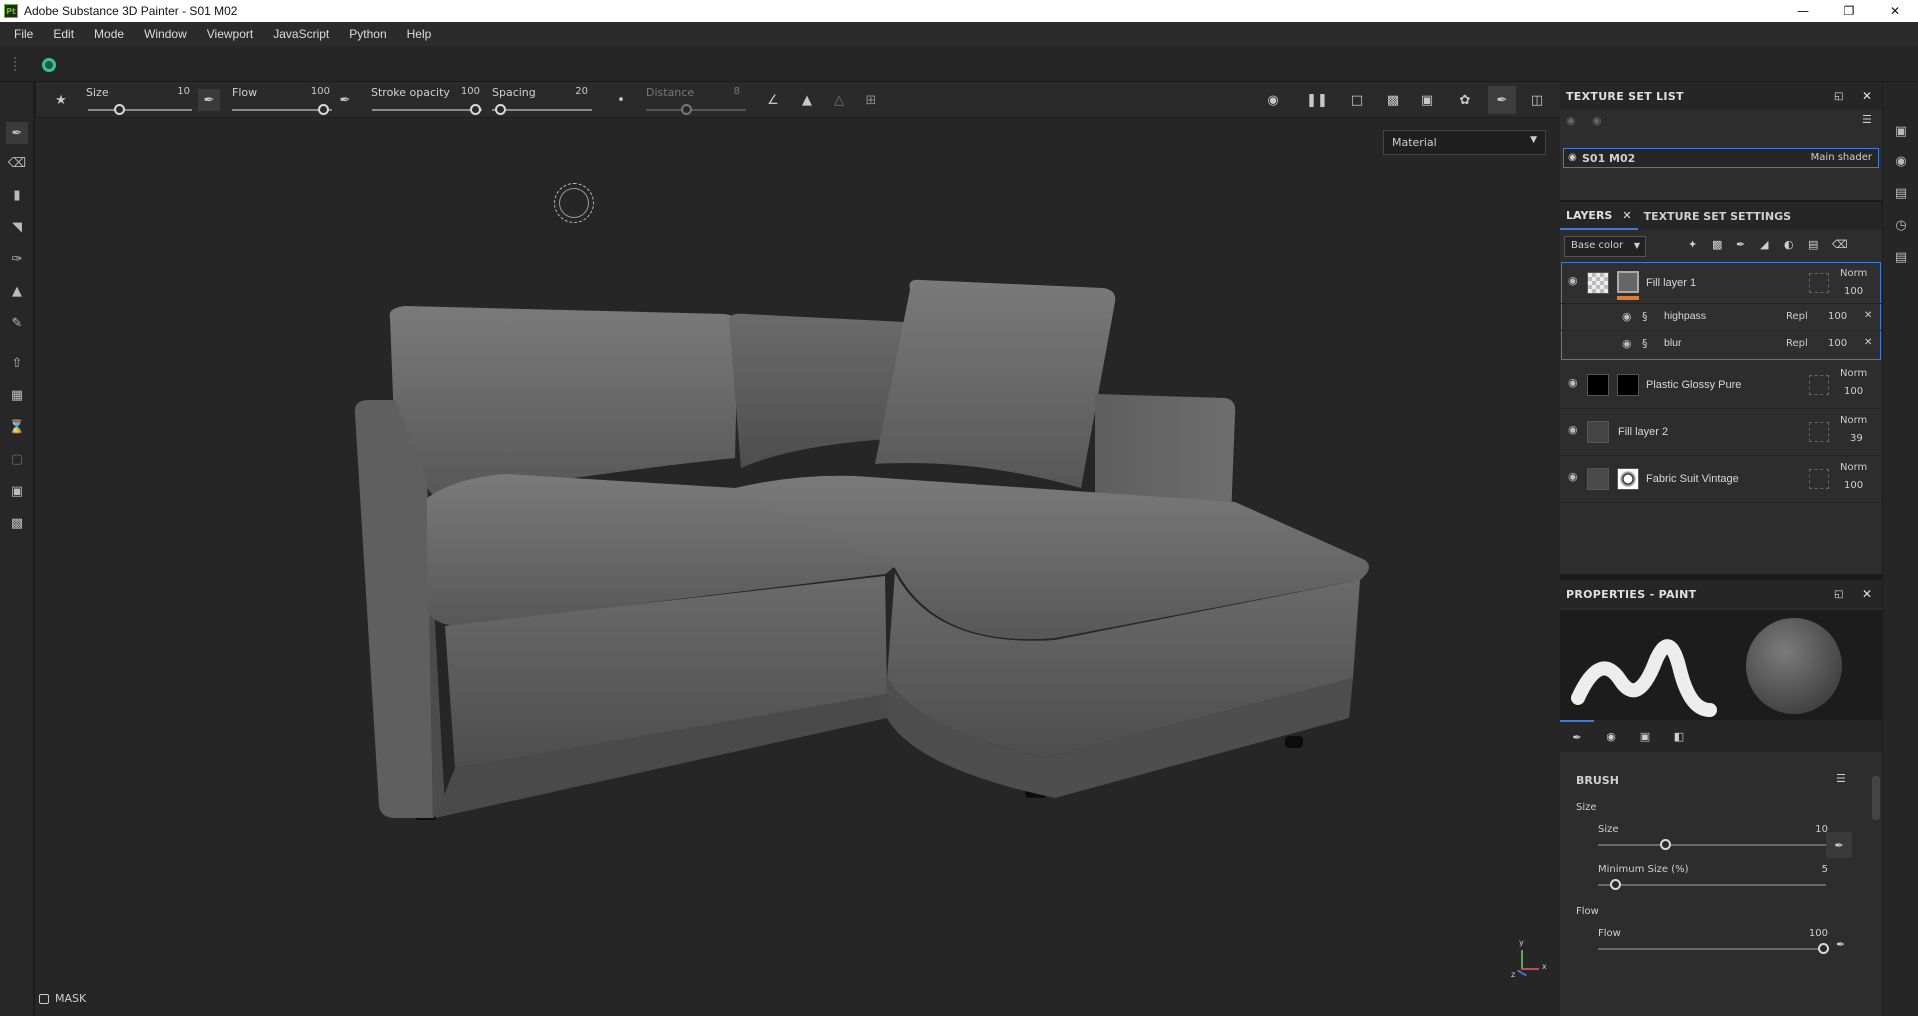 This screenshot has width=1918, height=1016. What do you see at coordinates (1764, 244) in the screenshot?
I see `add-fill-layer-icon: ◢` at bounding box center [1764, 244].